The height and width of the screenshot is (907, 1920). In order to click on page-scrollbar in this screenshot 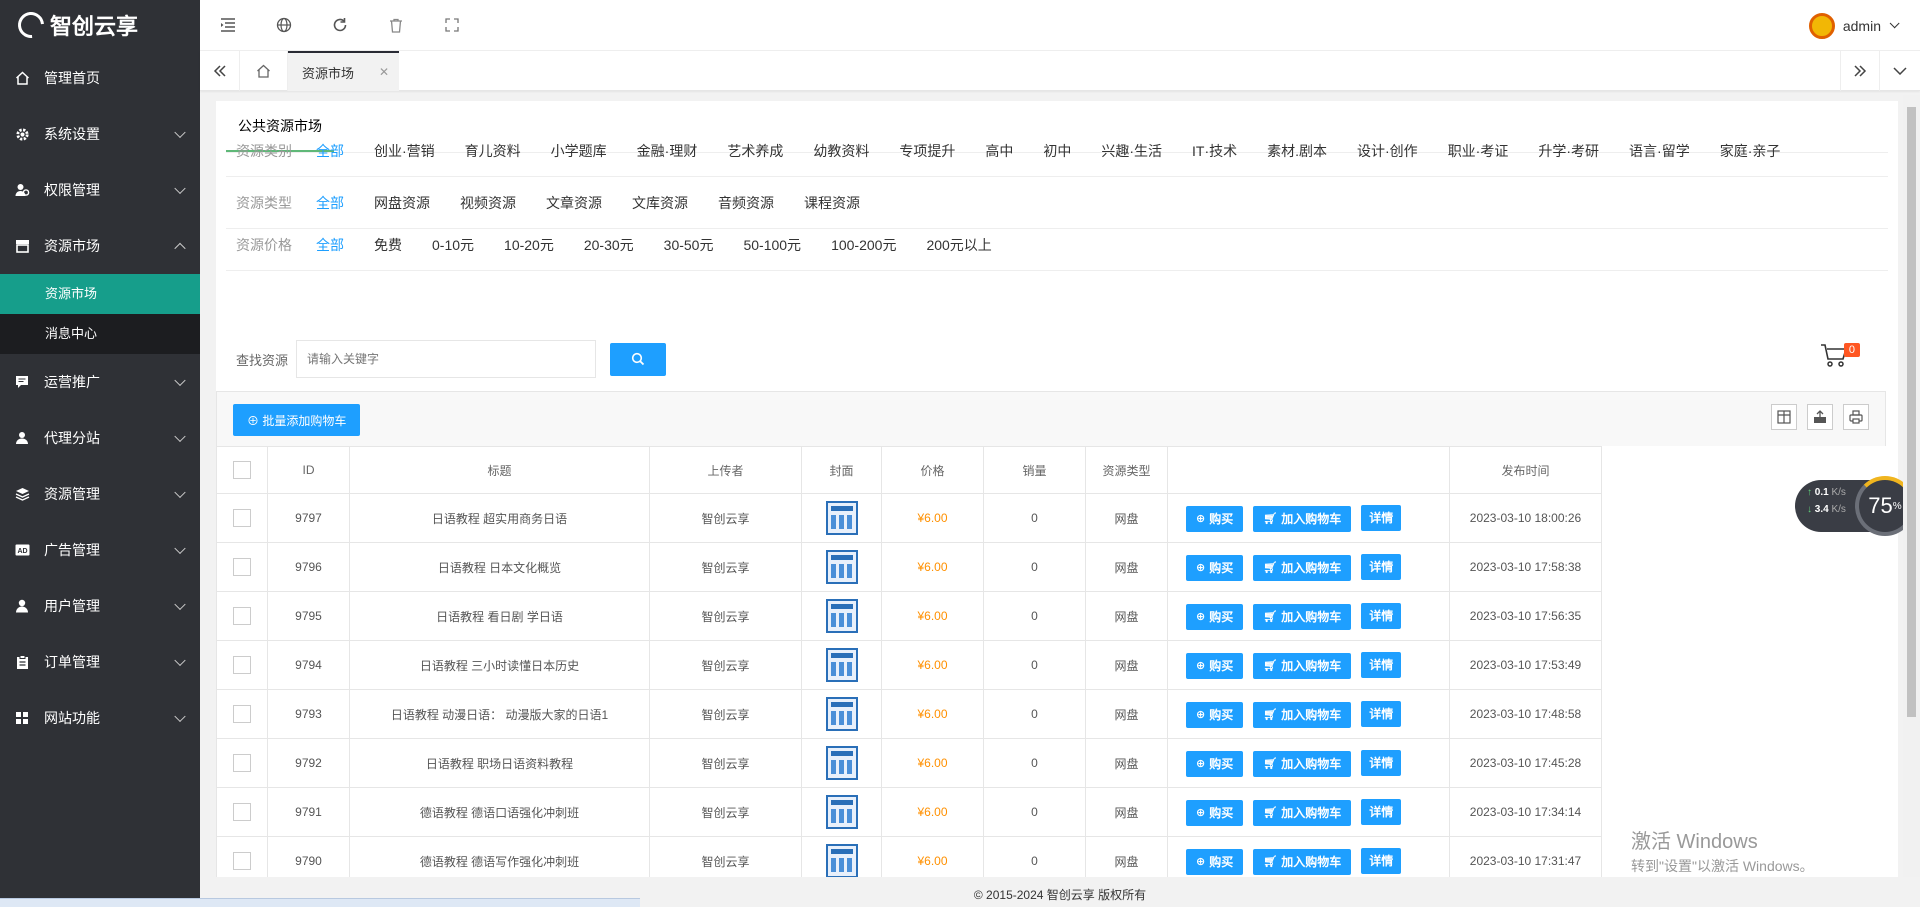, I will do `click(1911, 486)`.